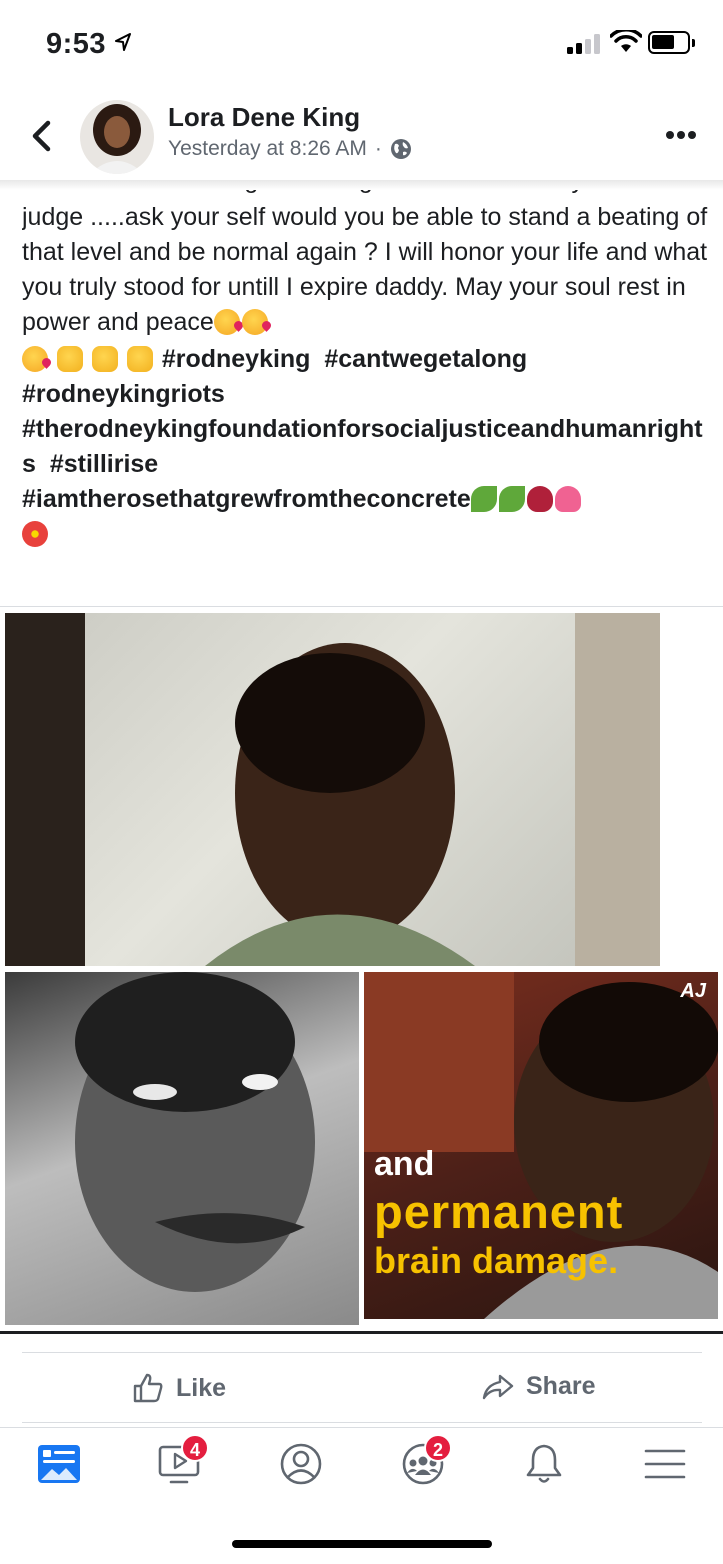 This screenshot has height=1564, width=723. What do you see at coordinates (104, 464) in the screenshot?
I see `hashtag-link: #stillirise` at bounding box center [104, 464].